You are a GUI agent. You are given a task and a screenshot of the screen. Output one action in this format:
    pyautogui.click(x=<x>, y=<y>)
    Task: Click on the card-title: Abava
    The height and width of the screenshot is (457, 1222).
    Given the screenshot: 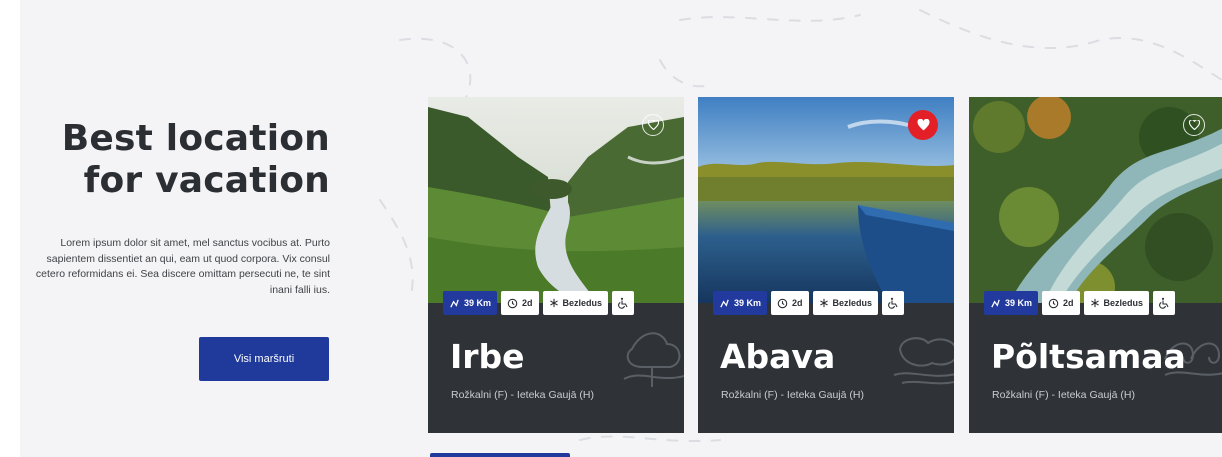 What is the action you would take?
    pyautogui.click(x=778, y=356)
    